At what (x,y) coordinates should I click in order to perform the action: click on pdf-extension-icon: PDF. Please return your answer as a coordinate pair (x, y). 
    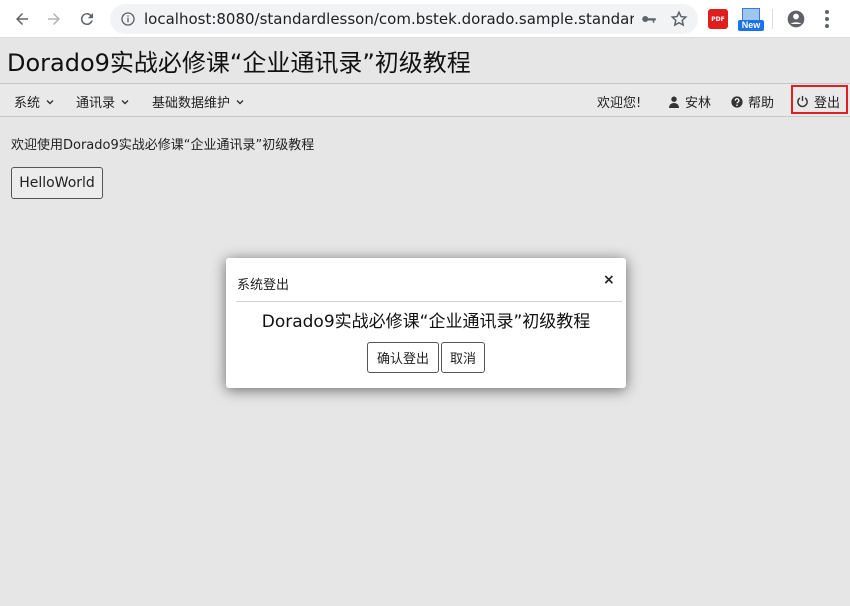
    Looking at the image, I should click on (718, 19).